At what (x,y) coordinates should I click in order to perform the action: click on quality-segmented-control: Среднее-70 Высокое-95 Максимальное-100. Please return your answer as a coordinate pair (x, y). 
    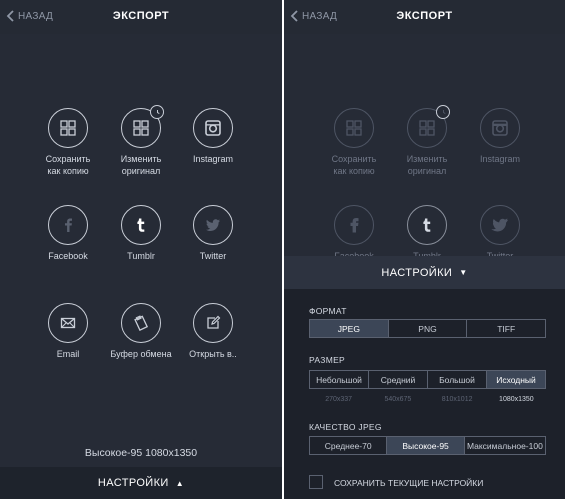
    Looking at the image, I should click on (427, 445).